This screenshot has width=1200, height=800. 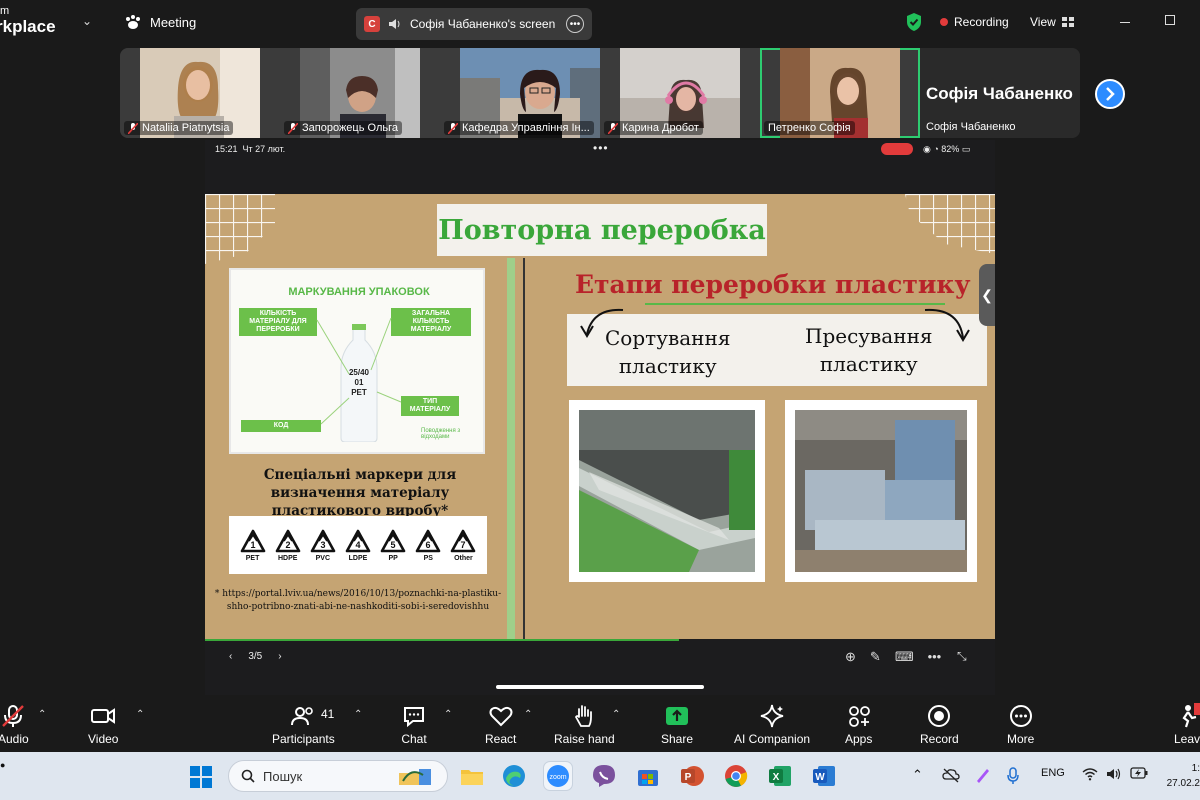 What do you see at coordinates (939, 739) in the screenshot?
I see `record-label: Record` at bounding box center [939, 739].